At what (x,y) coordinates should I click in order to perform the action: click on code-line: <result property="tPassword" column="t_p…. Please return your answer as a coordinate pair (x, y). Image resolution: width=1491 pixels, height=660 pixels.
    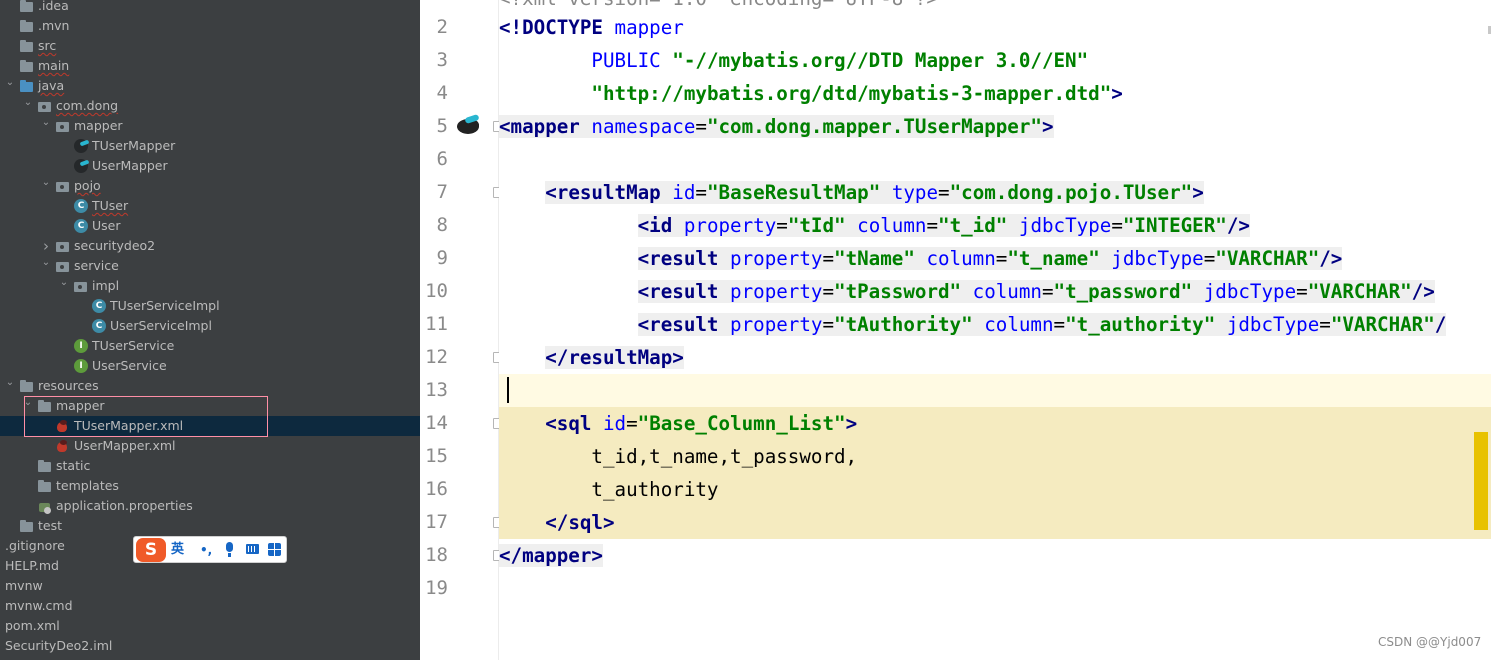
    Looking at the image, I should click on (995, 291).